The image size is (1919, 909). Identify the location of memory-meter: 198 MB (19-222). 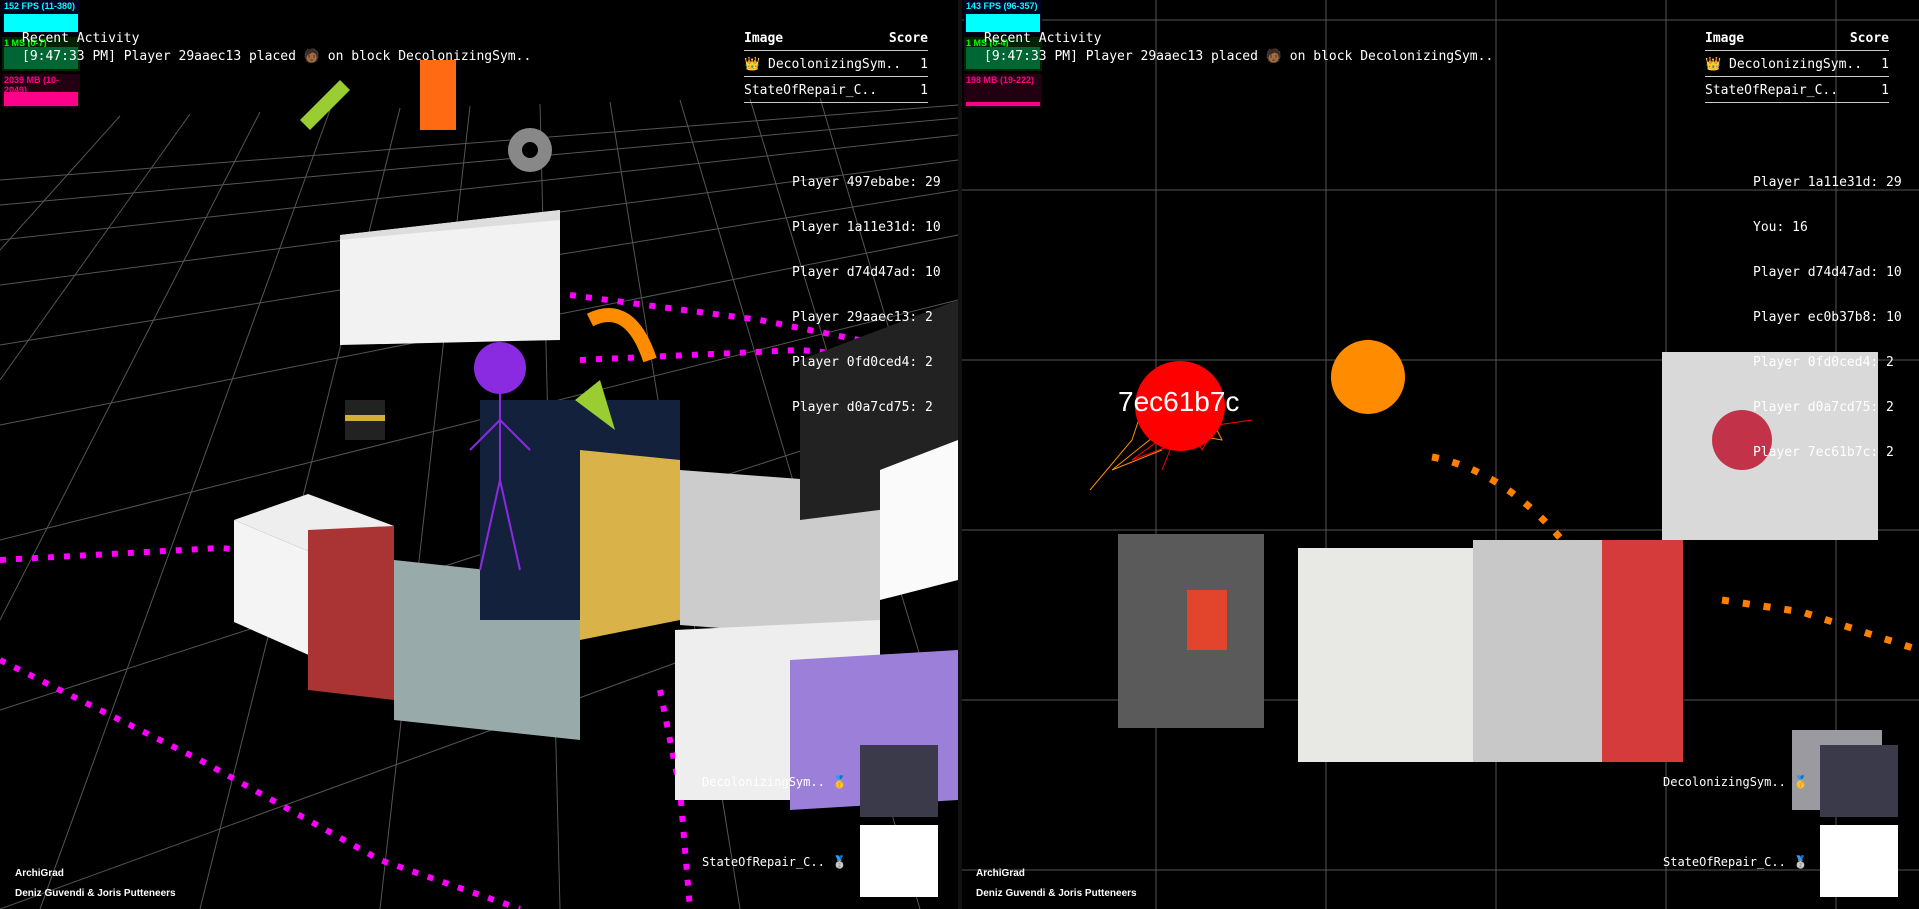
(1003, 91).